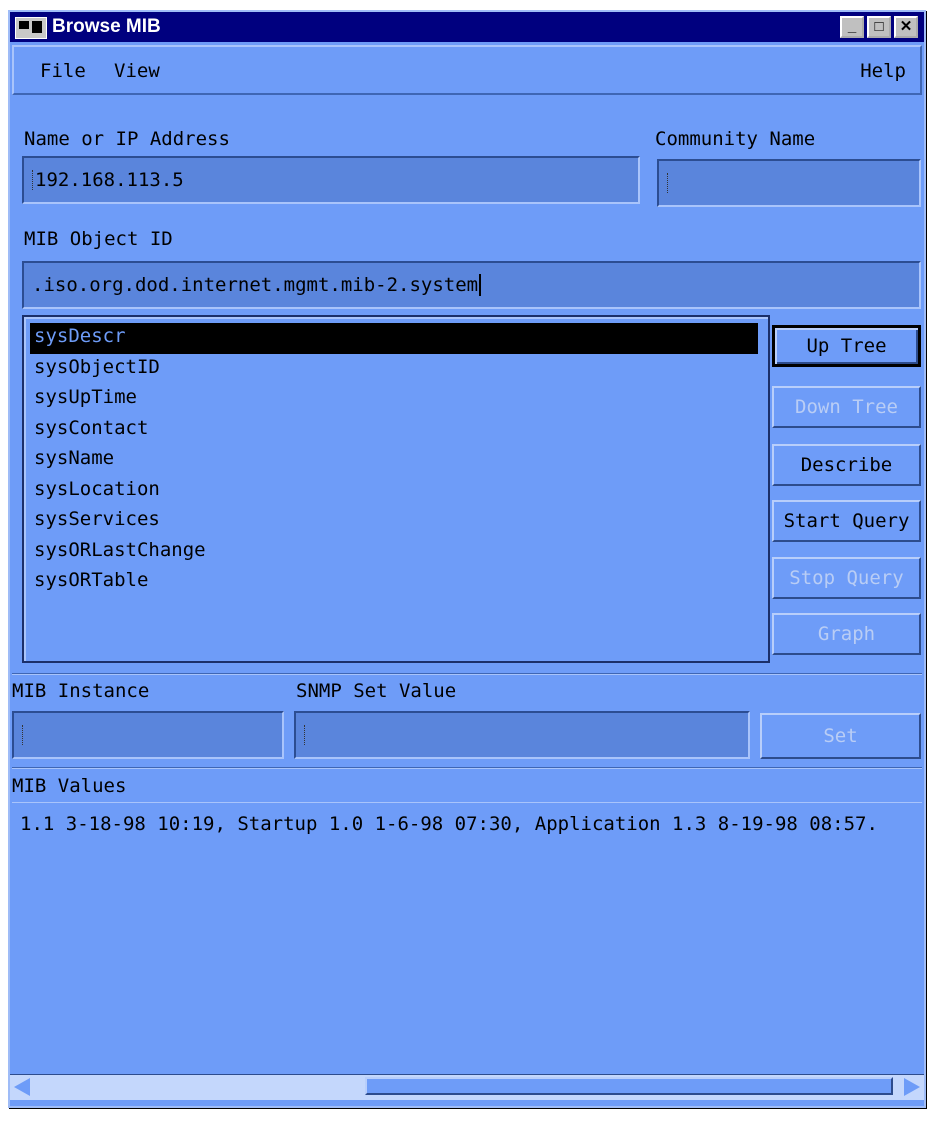 The width and height of the screenshot is (931, 1121). I want to click on close-icon: ✕, so click(906, 27).